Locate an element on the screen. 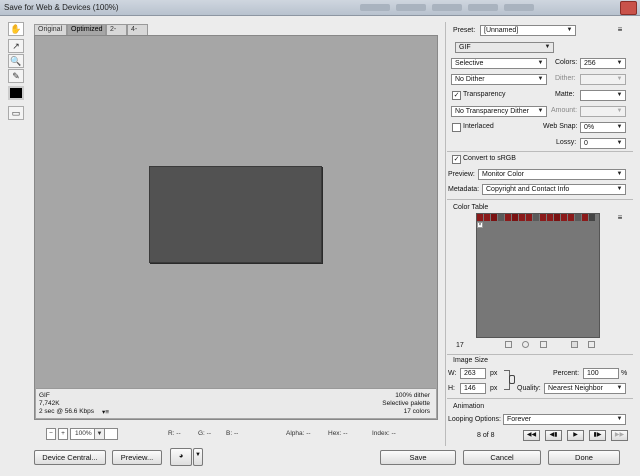 The image size is (640, 476). status-b: B: -- is located at coordinates (232, 433).